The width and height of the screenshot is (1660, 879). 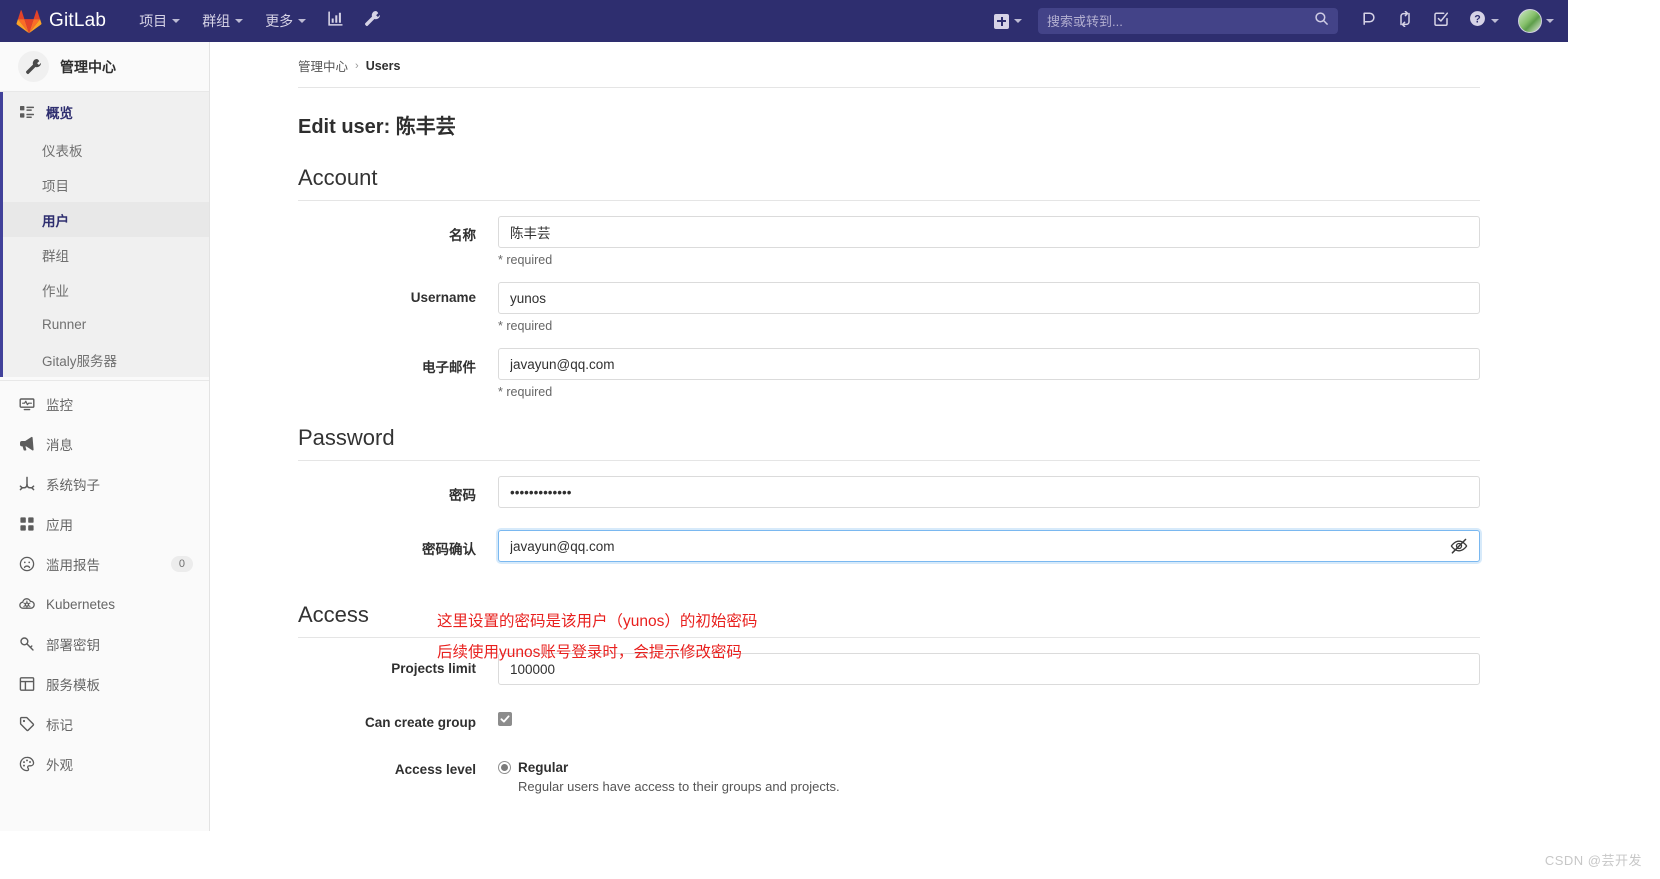 I want to click on sidebar-item-labels: 标记, so click(x=104, y=724).